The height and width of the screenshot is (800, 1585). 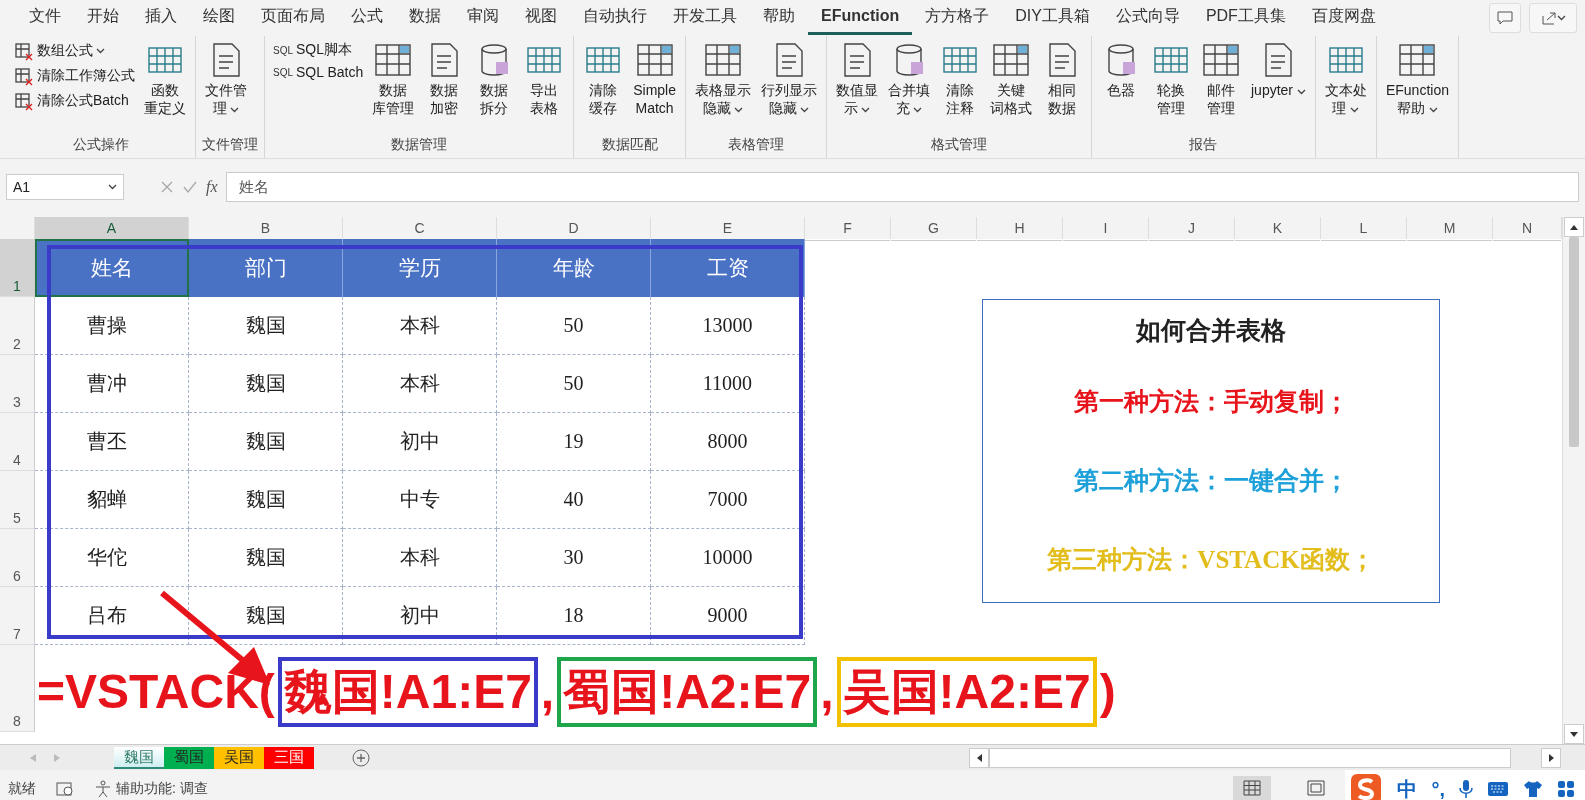 What do you see at coordinates (318, 72) in the screenshot?
I see `ribbon-button: SQL SQL Batch` at bounding box center [318, 72].